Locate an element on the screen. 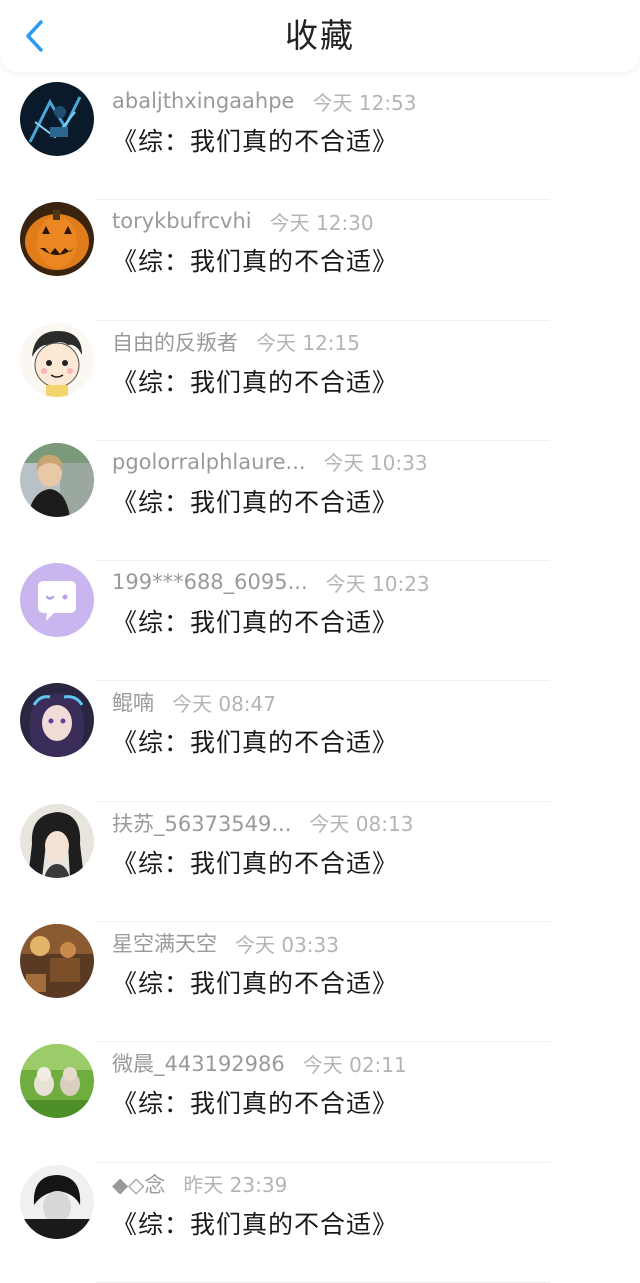  list-item: torykbufrcvhi 今天 12:30 《综：我们真的不合适》 is located at coordinates (320, 260).